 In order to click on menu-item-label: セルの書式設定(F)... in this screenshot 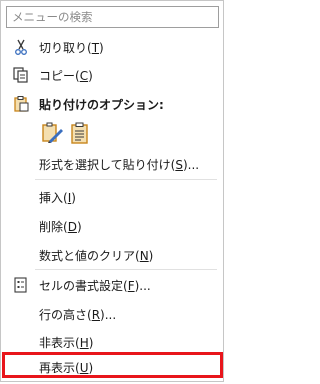, I will do `click(95, 286)`.